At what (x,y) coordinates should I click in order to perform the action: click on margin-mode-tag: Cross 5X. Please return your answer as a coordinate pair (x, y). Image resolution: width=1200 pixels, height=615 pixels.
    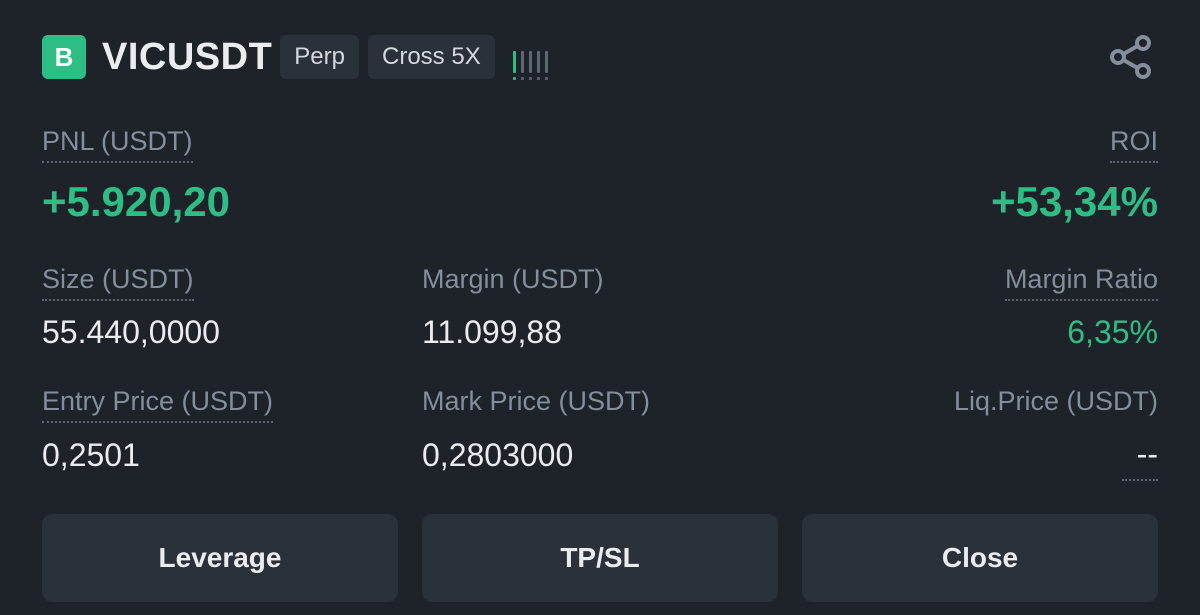
    Looking at the image, I should click on (431, 57).